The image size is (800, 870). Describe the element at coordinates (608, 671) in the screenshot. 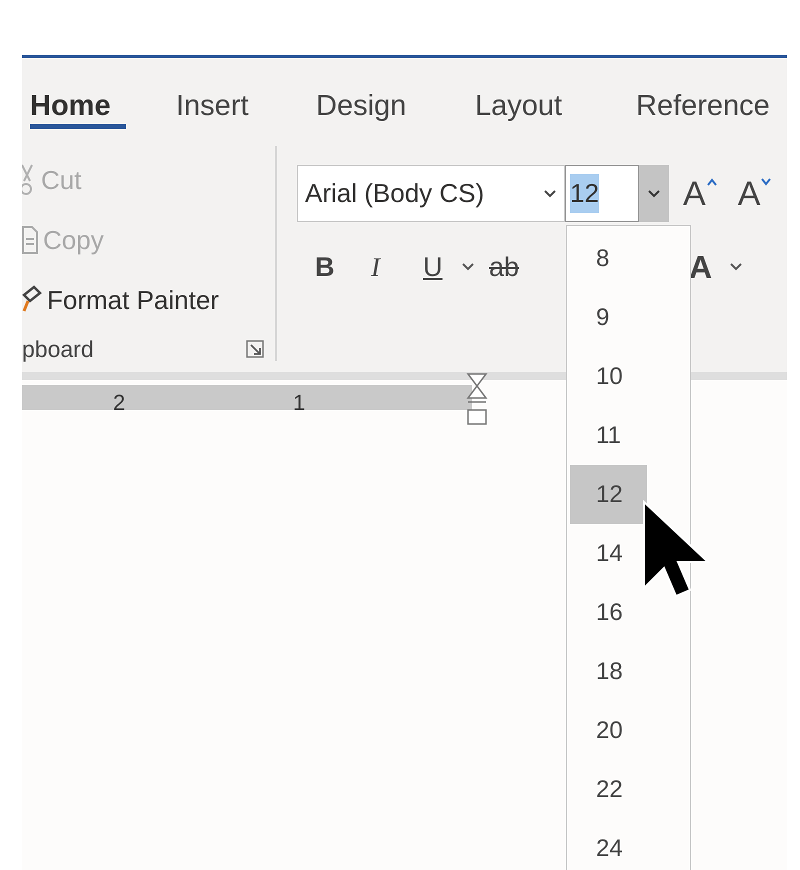

I see `size-option: 18` at that location.